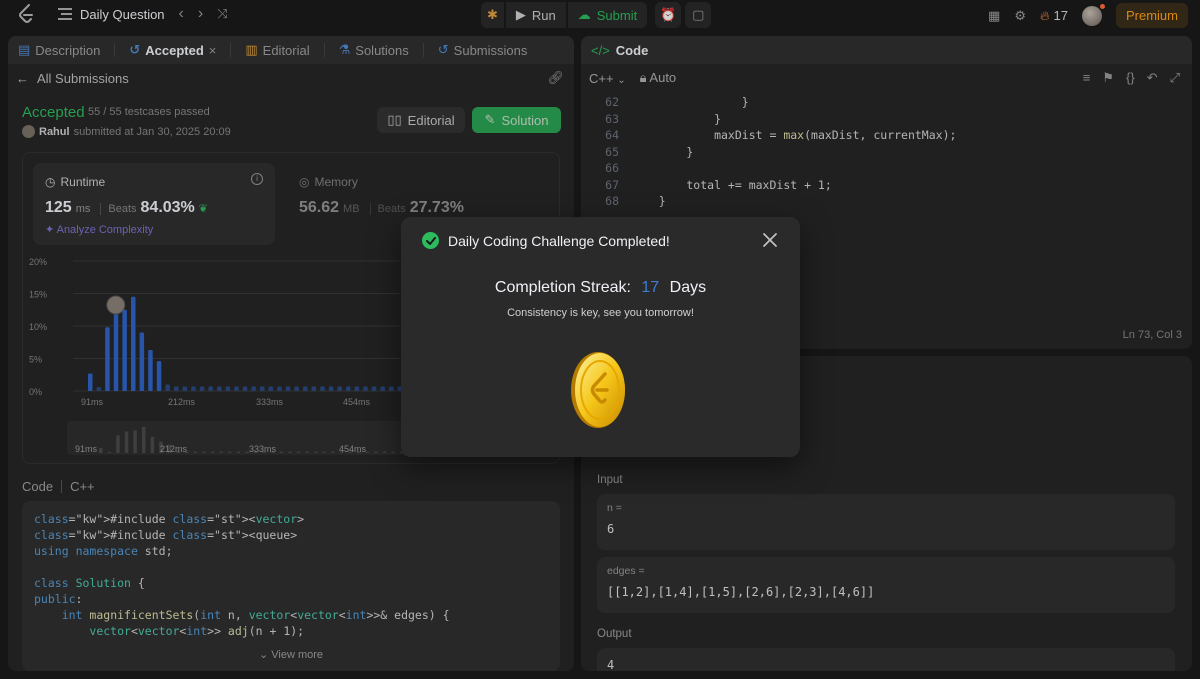 The height and width of the screenshot is (679, 1200). Describe the element at coordinates (688, 287) in the screenshot. I see `streak-unit: Days` at that location.